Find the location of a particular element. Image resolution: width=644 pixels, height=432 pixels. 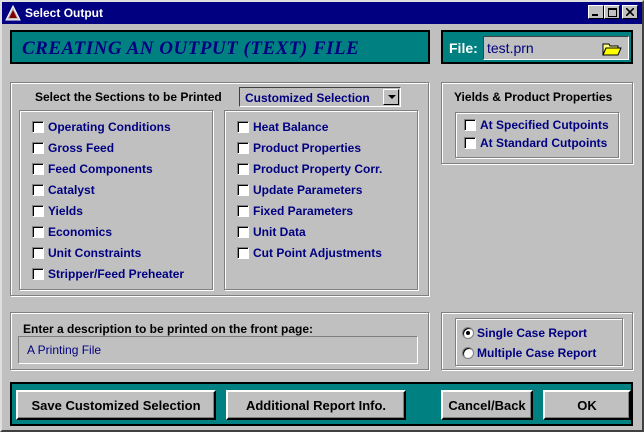

checkbox-feed-components: Feed Components is located at coordinates (92, 169).